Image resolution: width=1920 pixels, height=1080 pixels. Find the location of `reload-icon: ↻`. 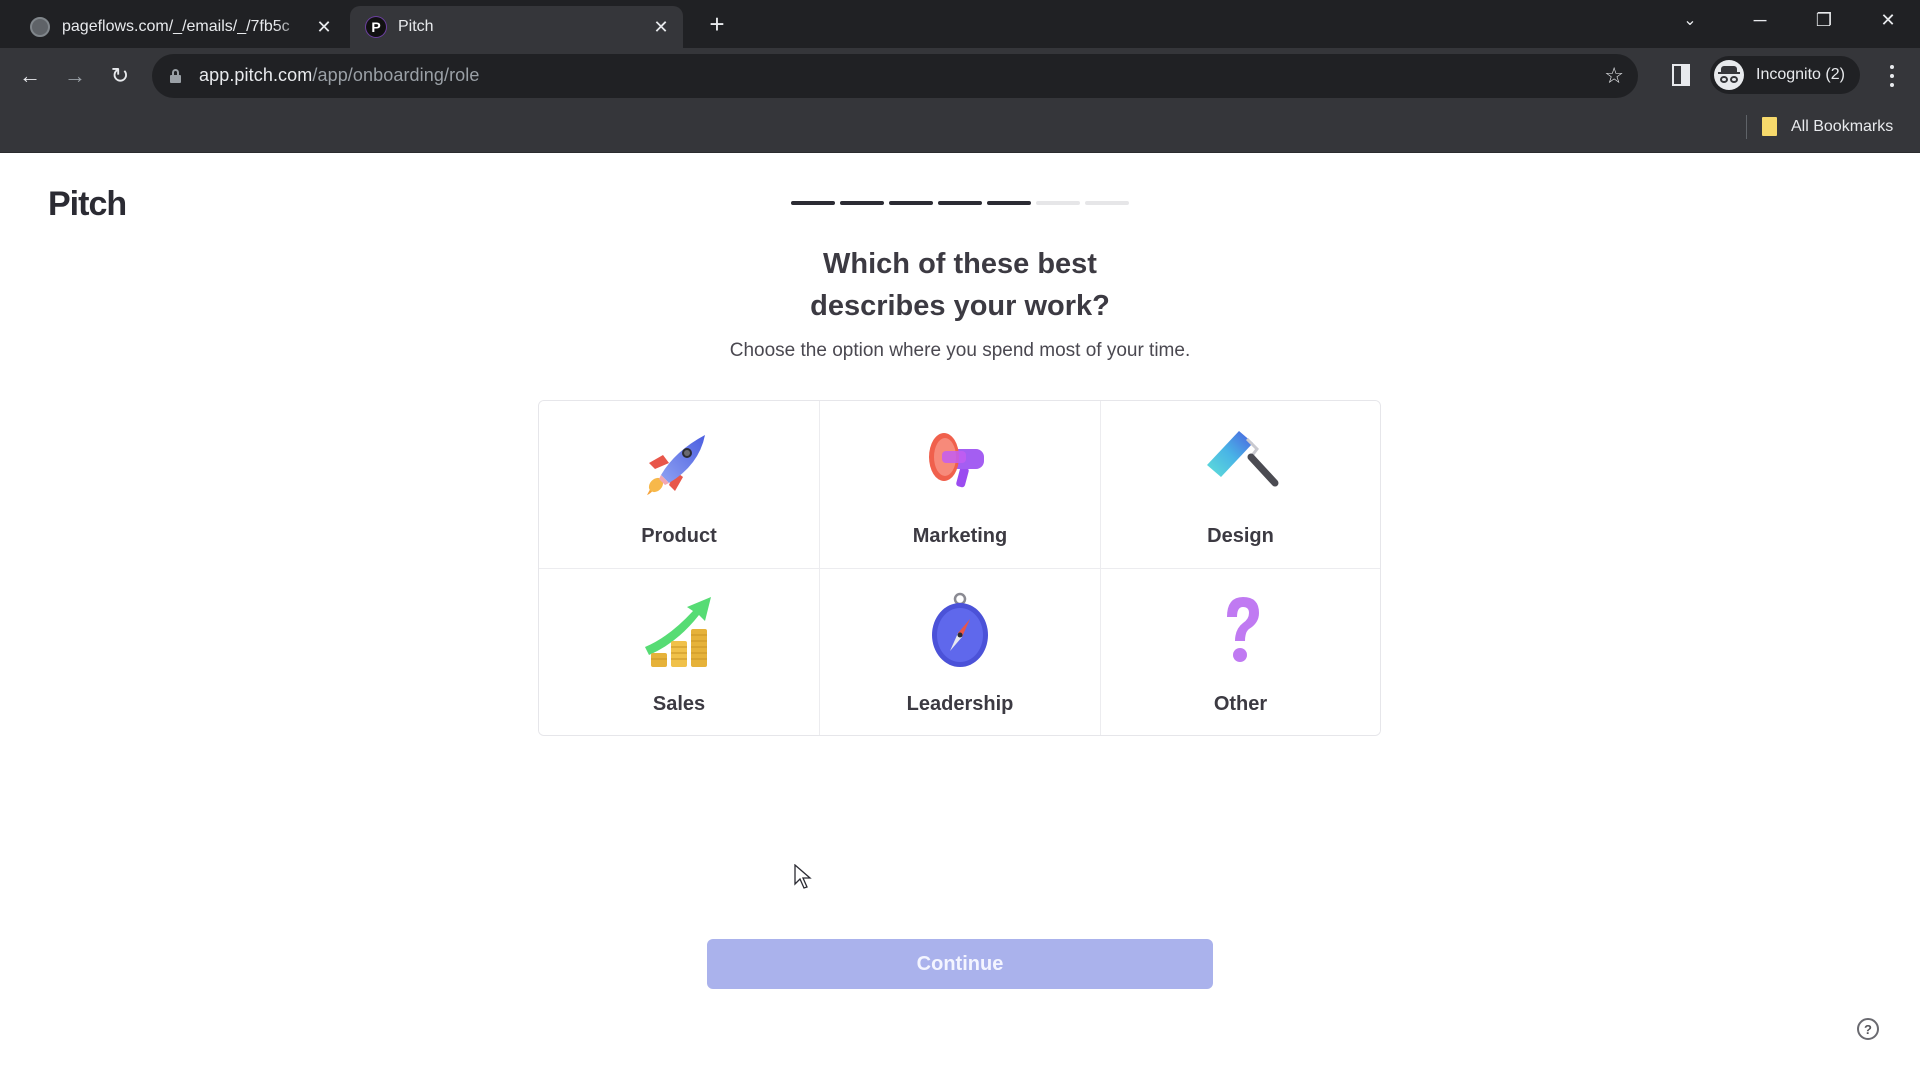

reload-icon: ↻ is located at coordinates (120, 76).